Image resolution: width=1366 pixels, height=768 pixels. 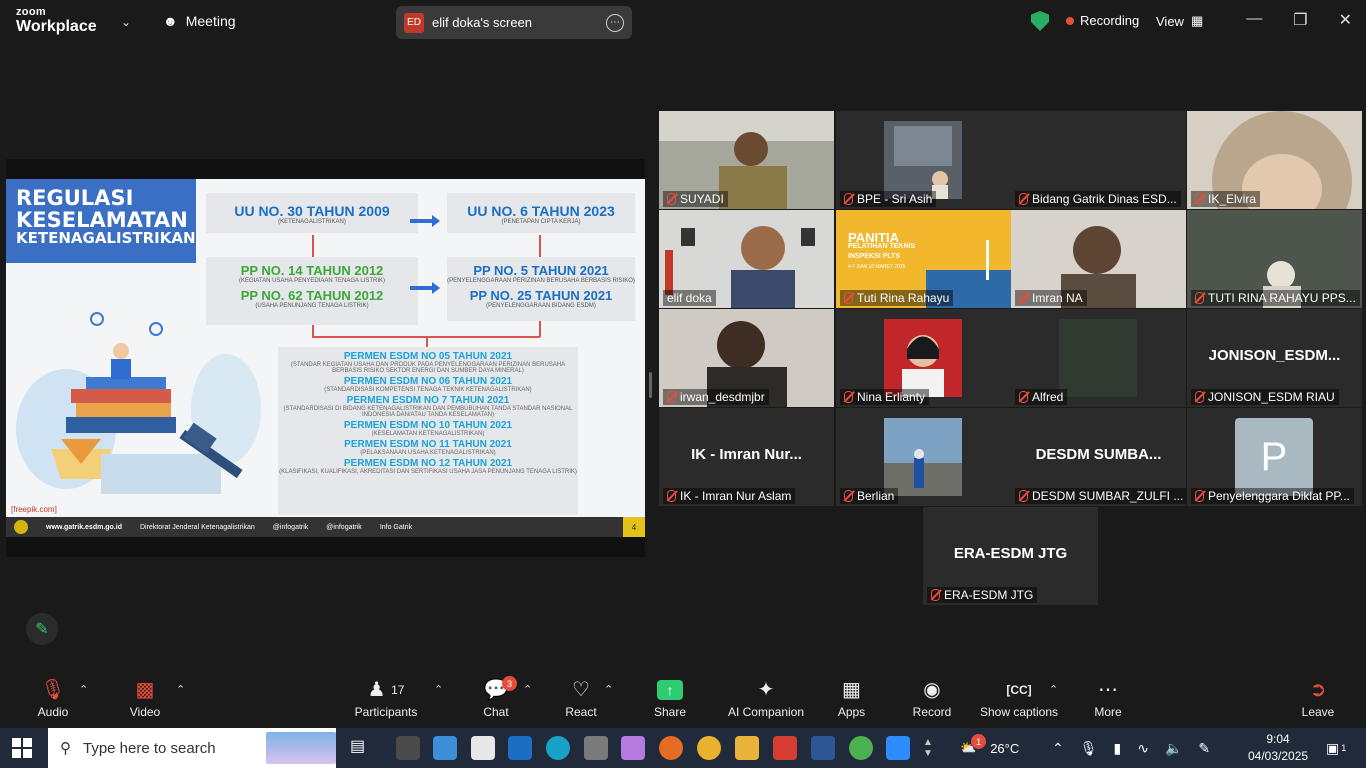 I want to click on participant-tile: ERA-ESDM JTG ERA-ESDM JTG, so click(x=1010, y=556).